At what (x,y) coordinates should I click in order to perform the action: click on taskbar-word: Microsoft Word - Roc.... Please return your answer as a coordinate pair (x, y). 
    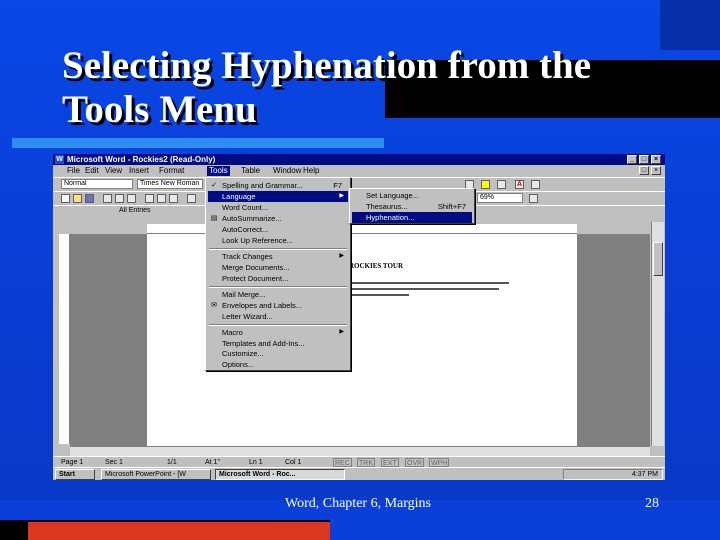
    Looking at the image, I should click on (280, 474).